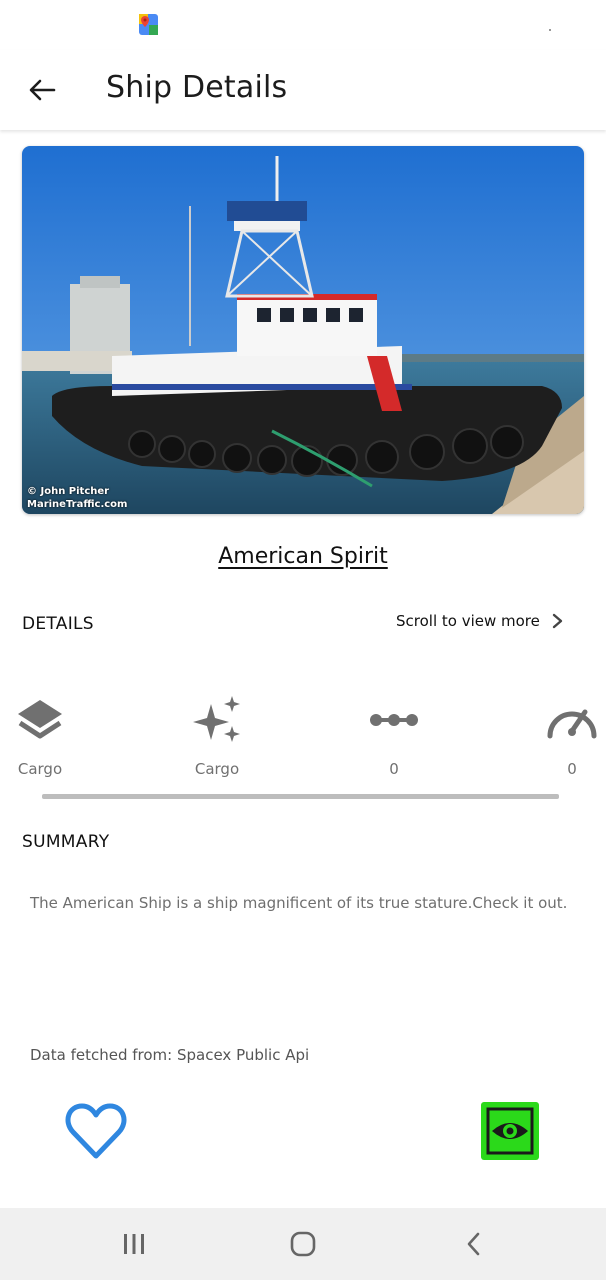  Describe the element at coordinates (217, 769) in the screenshot. I see `detail-label-role: Cargo` at that location.